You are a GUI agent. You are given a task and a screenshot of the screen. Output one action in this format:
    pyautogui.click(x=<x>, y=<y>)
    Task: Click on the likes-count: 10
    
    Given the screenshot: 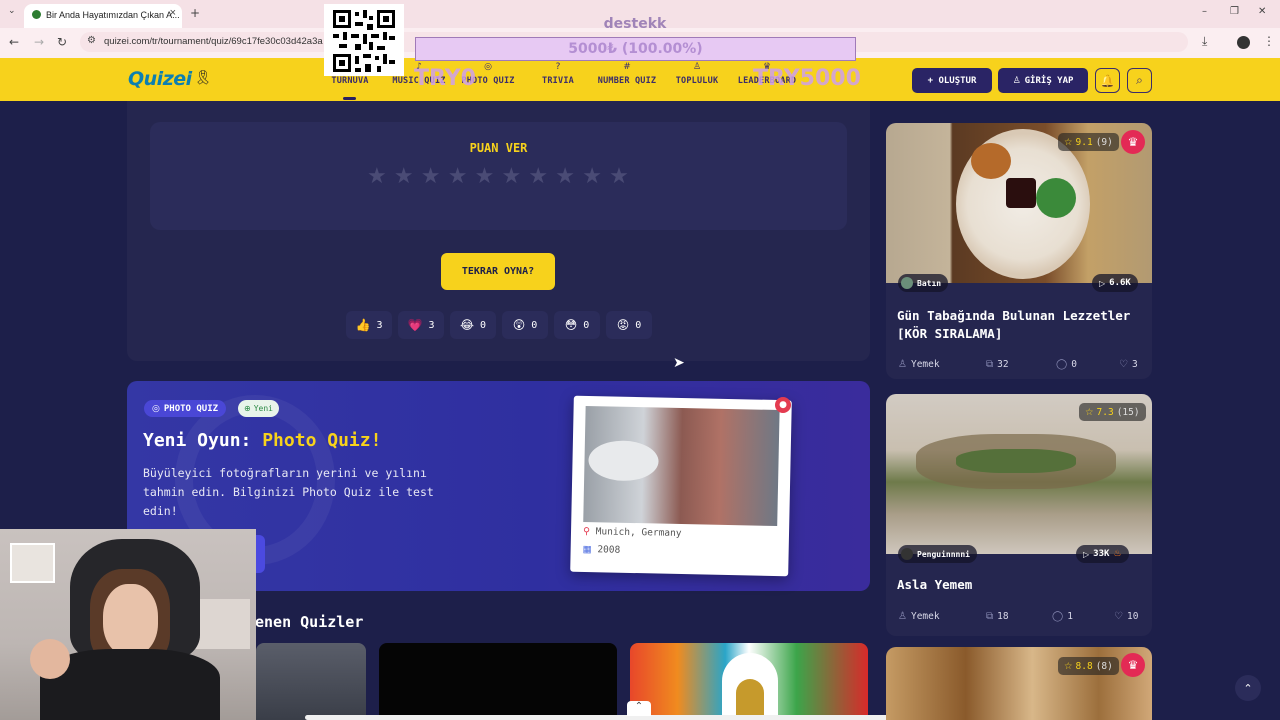 What is the action you would take?
    pyautogui.click(x=1132, y=616)
    